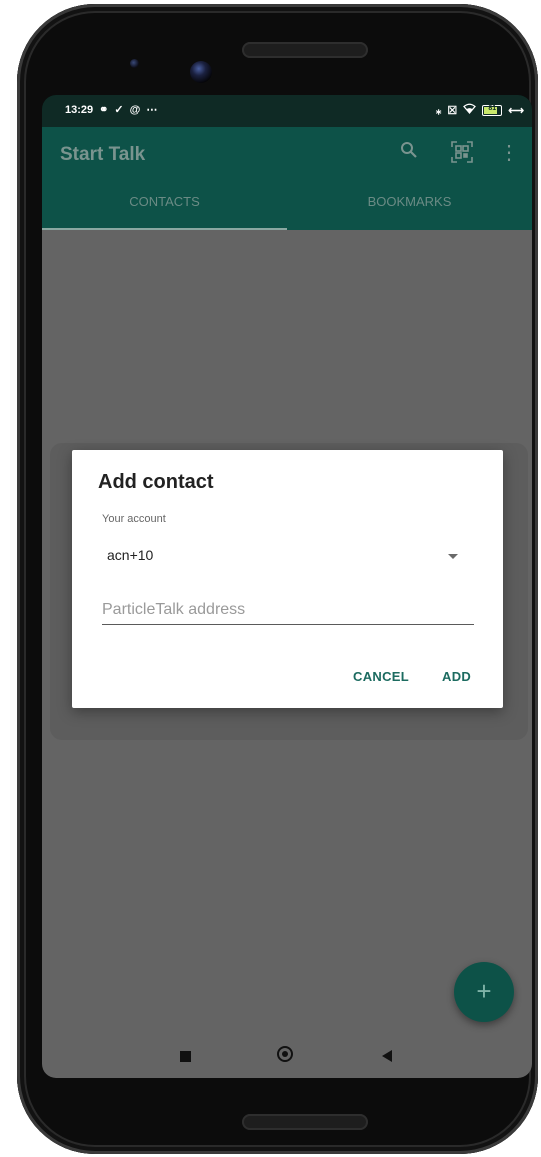 The width and height of the screenshot is (541, 1157). What do you see at coordinates (79, 110) in the screenshot?
I see `status-time: 13:29` at bounding box center [79, 110].